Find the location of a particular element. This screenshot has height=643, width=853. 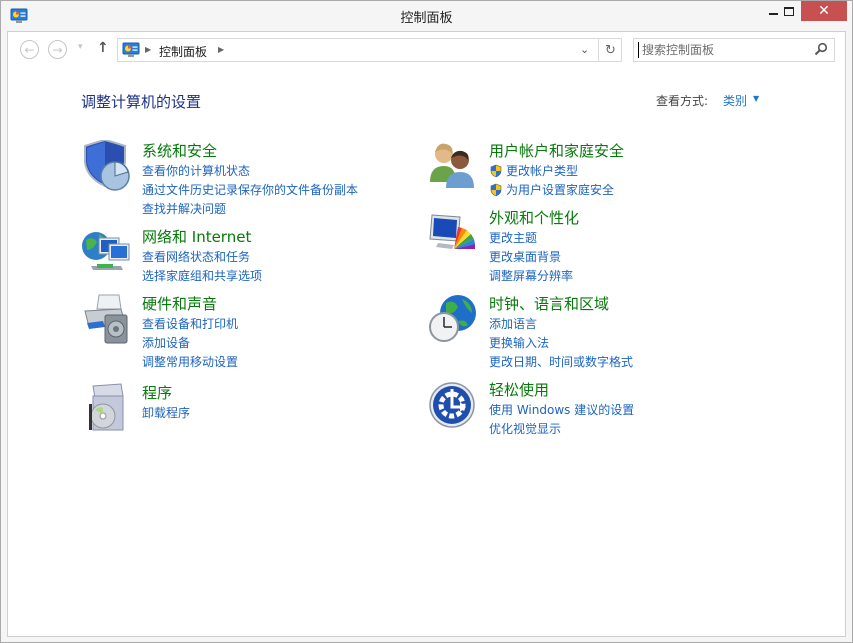

category-links: 使用 Windows 建议的设置 优化视觉显示 is located at coordinates (561, 419).